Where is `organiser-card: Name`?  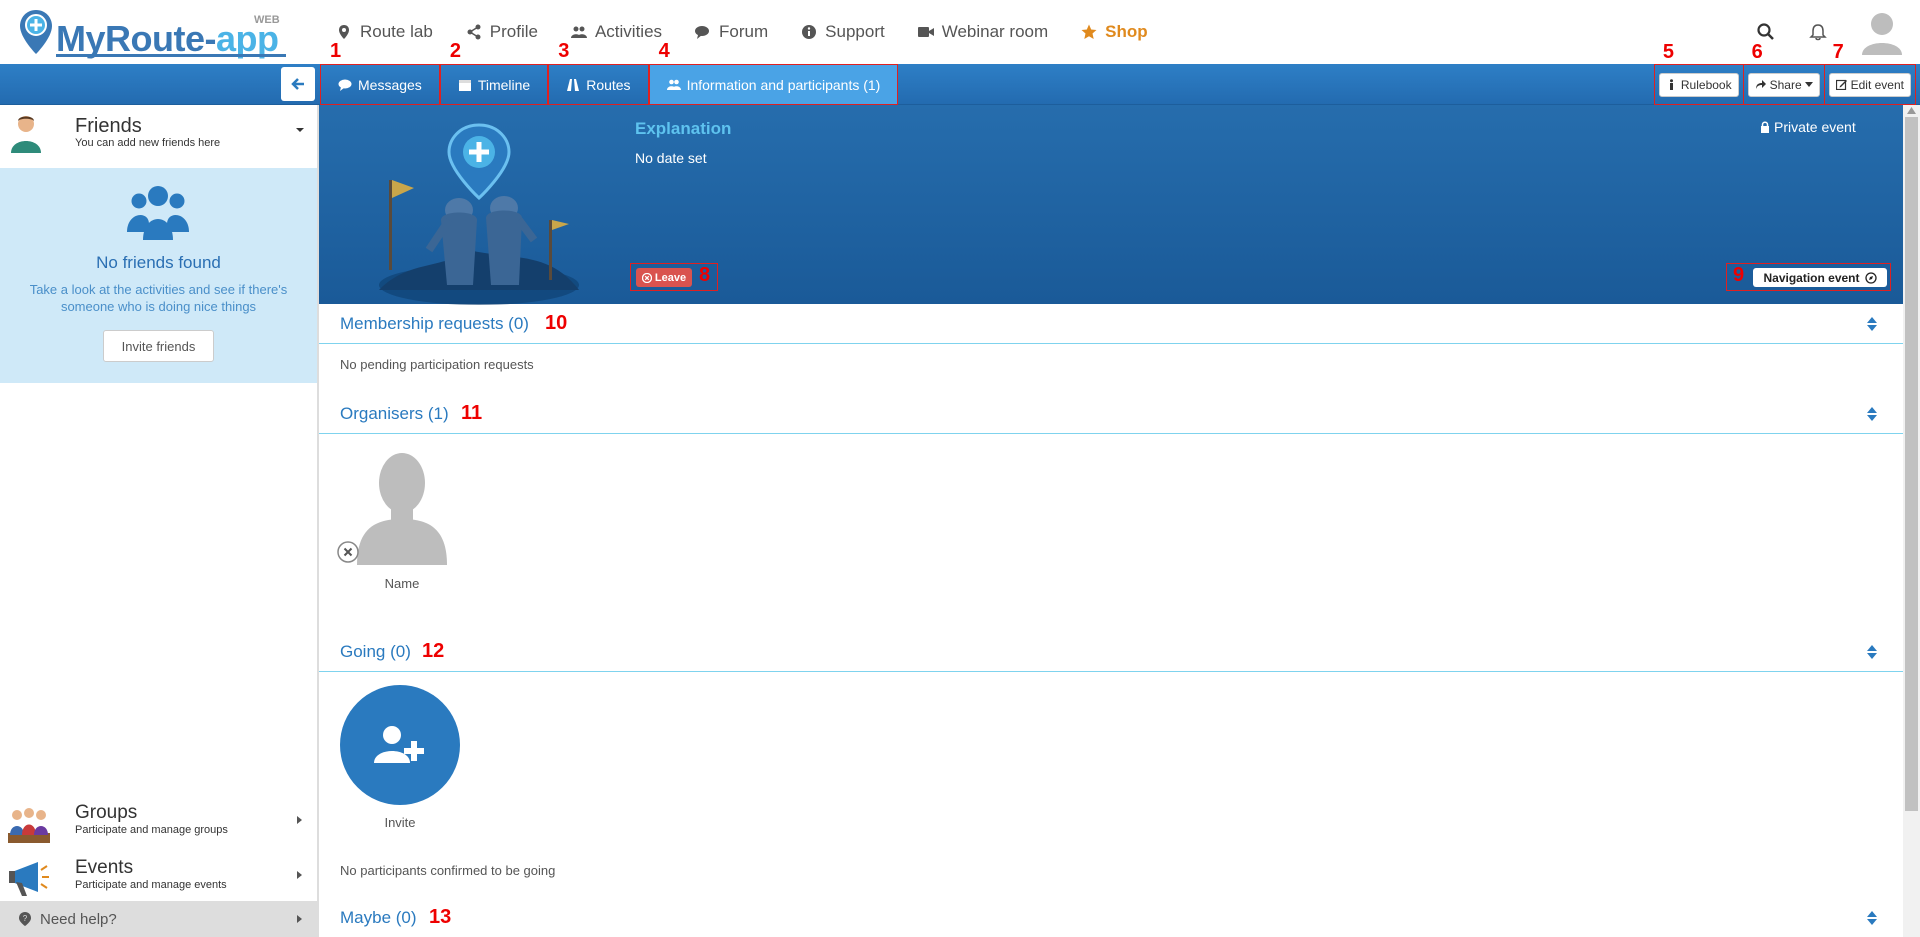 organiser-card: Name is located at coordinates (392, 519).